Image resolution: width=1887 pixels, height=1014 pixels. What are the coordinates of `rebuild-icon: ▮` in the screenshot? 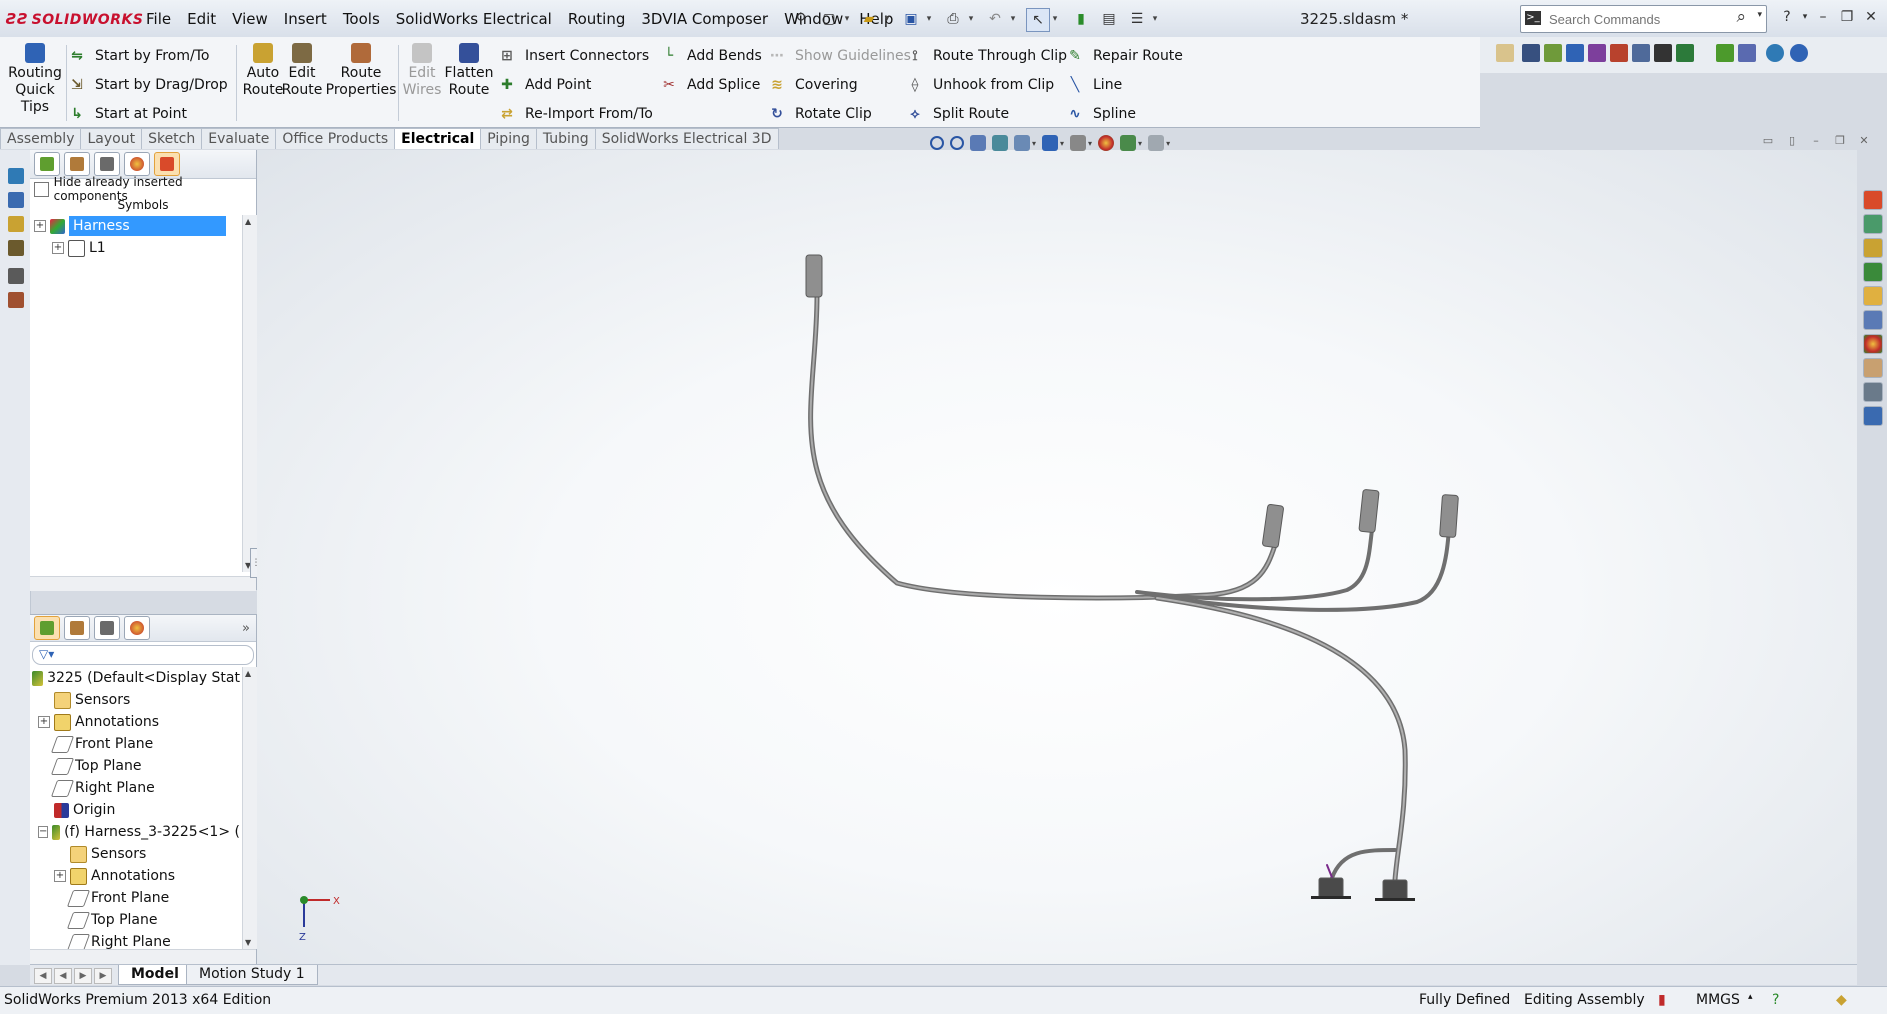 It's located at (1081, 19).